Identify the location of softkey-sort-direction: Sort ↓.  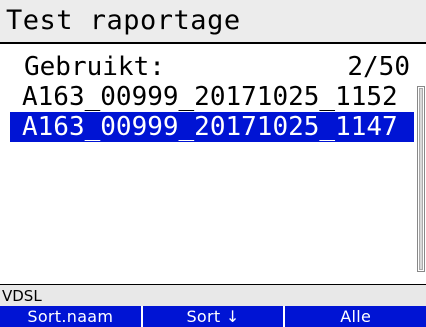
(214, 316).